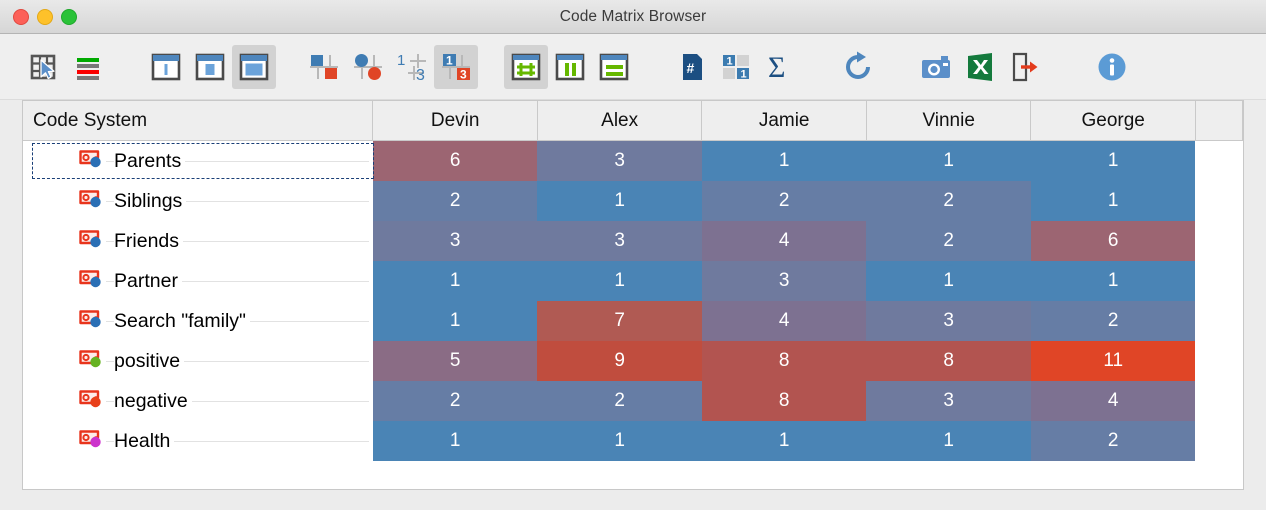 The height and width of the screenshot is (510, 1266). What do you see at coordinates (324, 67) in the screenshot?
I see `square-symbol-icon` at bounding box center [324, 67].